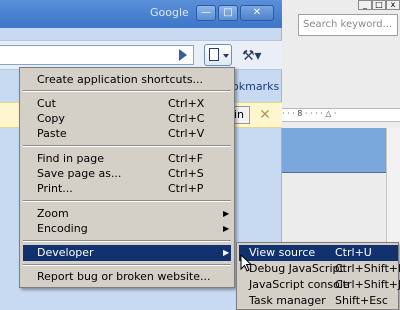 This screenshot has height=310, width=400. What do you see at coordinates (367, 284) in the screenshot?
I see `submenu-item-shortcut: Ctrl+Shift+J` at bounding box center [367, 284].